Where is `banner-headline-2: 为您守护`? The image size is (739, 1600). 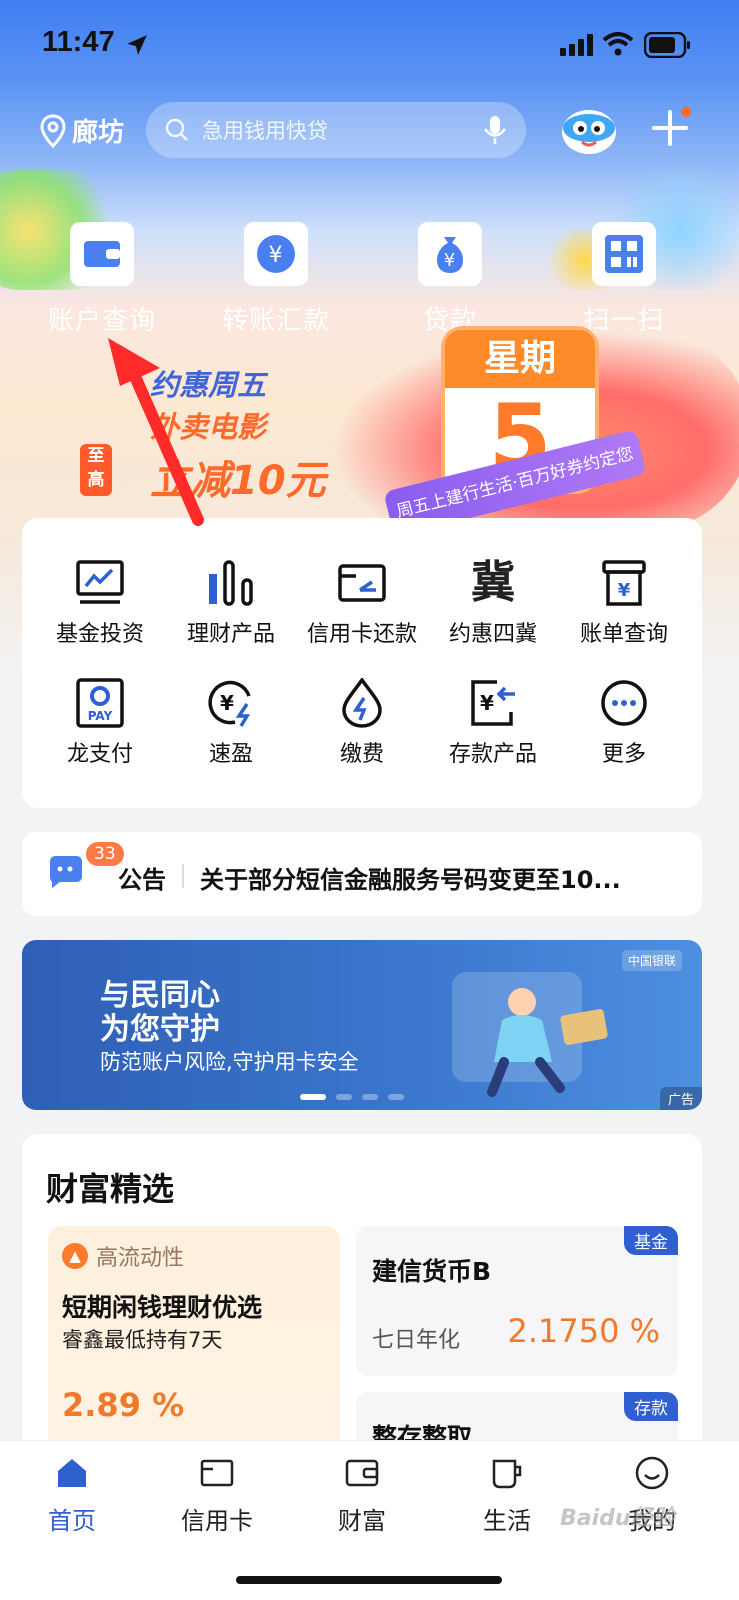
banner-headline-2: 为您守护 is located at coordinates (160, 1029).